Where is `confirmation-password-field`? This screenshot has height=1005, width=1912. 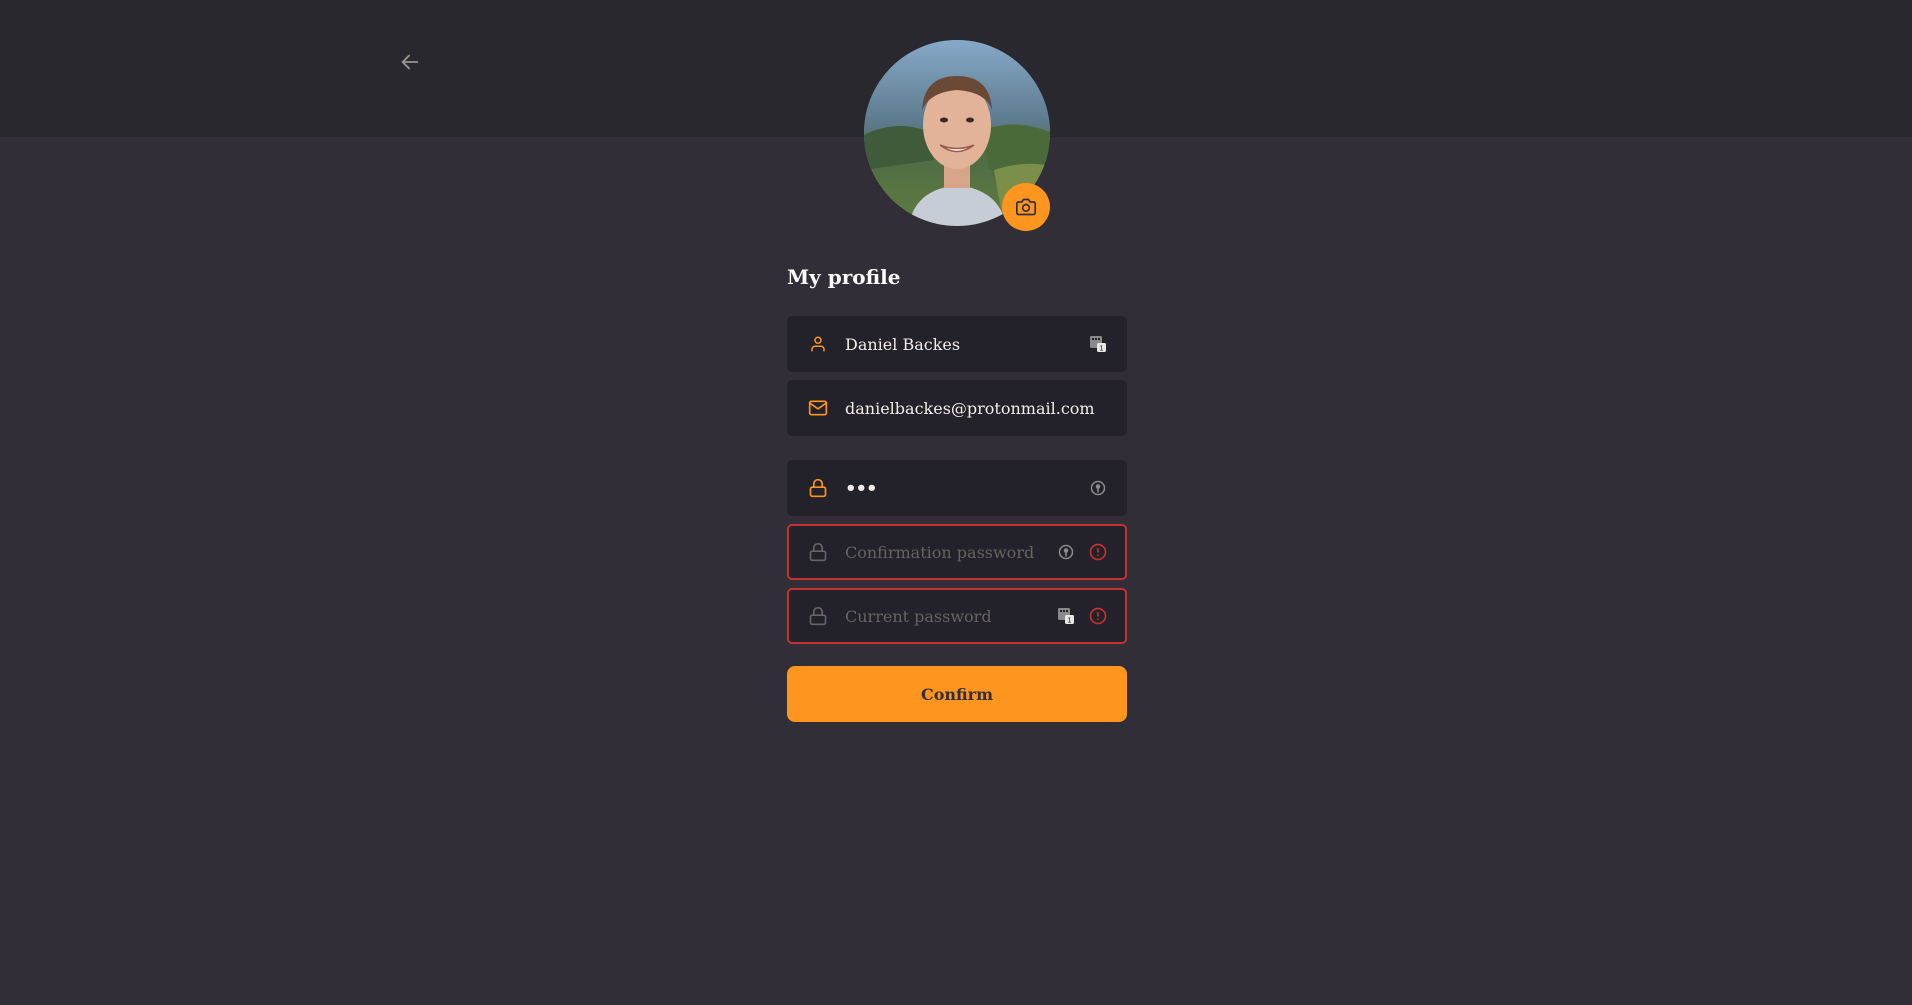
confirmation-password-field is located at coordinates (957, 552).